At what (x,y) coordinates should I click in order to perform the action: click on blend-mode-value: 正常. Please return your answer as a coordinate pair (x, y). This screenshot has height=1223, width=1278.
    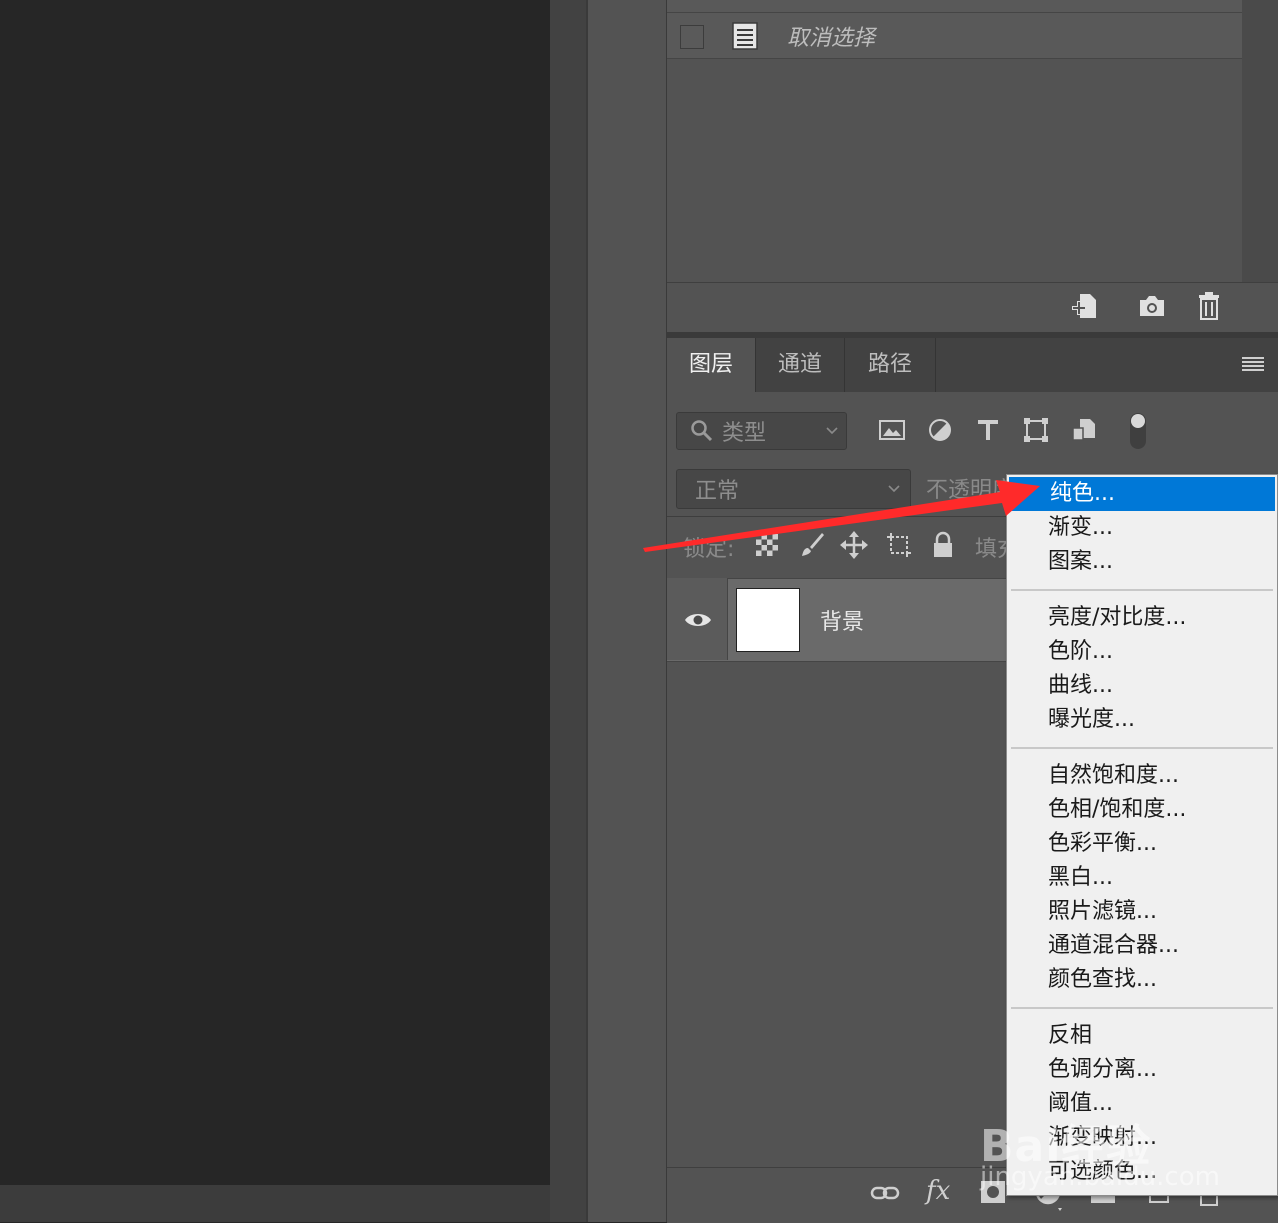
    Looking at the image, I should click on (717, 491).